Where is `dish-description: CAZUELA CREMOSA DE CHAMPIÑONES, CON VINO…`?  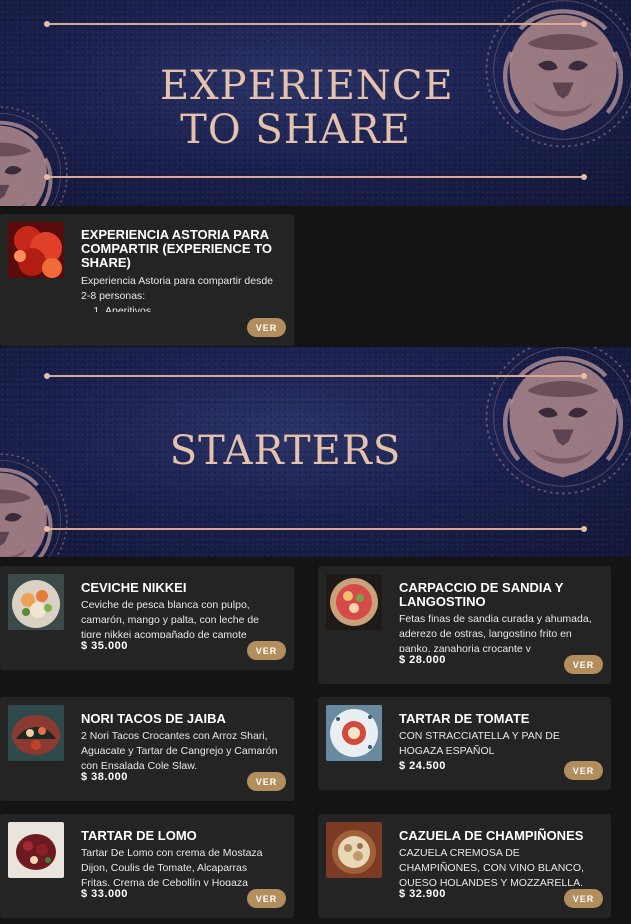
dish-description: CAZUELA CREMOSA DE CHAMPIÑONES, CON VINO… is located at coordinates (491, 866).